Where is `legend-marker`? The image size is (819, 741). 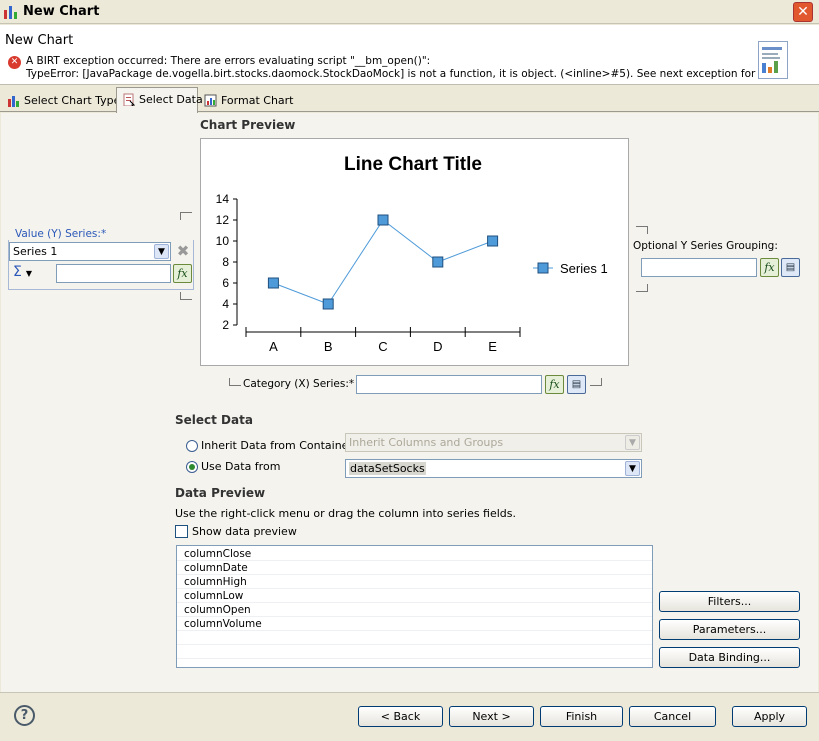 legend-marker is located at coordinates (543, 268).